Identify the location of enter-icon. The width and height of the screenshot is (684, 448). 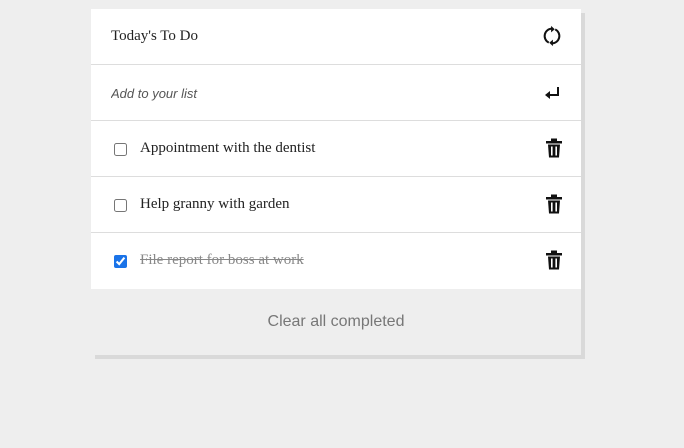
(553, 93).